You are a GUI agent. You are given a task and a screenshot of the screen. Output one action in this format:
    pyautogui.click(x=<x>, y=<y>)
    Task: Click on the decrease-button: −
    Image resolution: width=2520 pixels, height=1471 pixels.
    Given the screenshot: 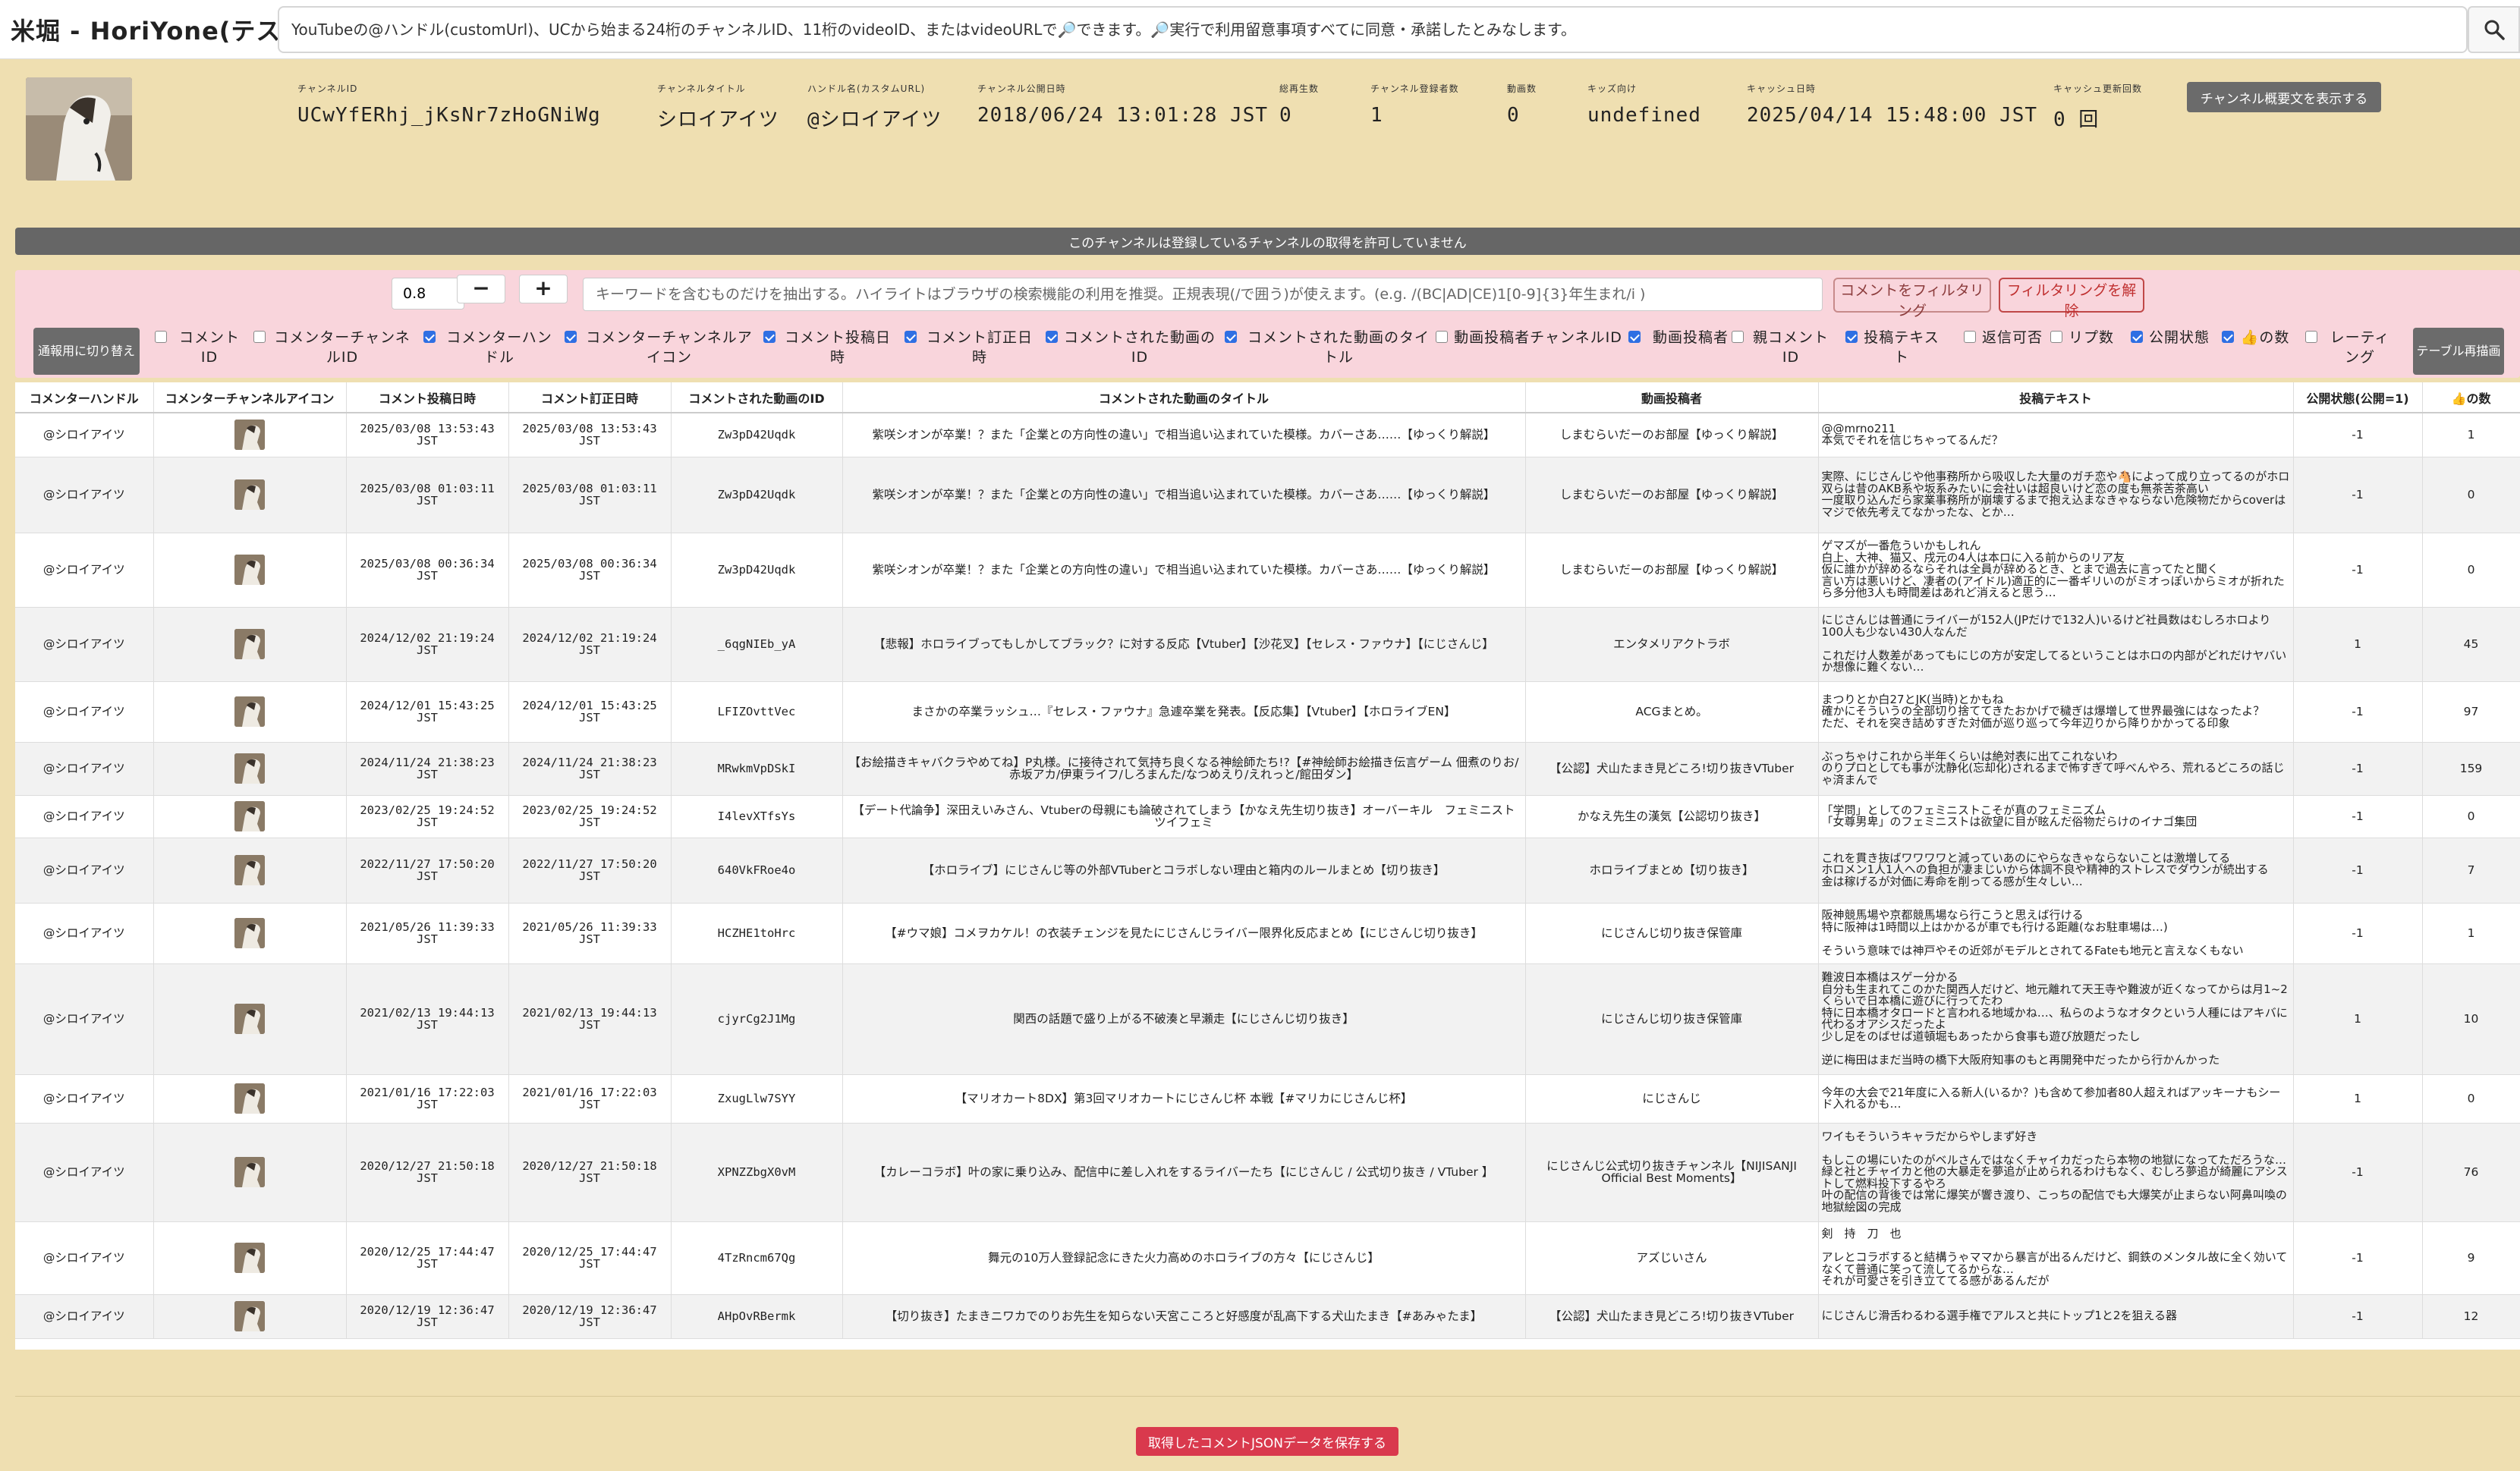 What is the action you would take?
    pyautogui.click(x=481, y=289)
    